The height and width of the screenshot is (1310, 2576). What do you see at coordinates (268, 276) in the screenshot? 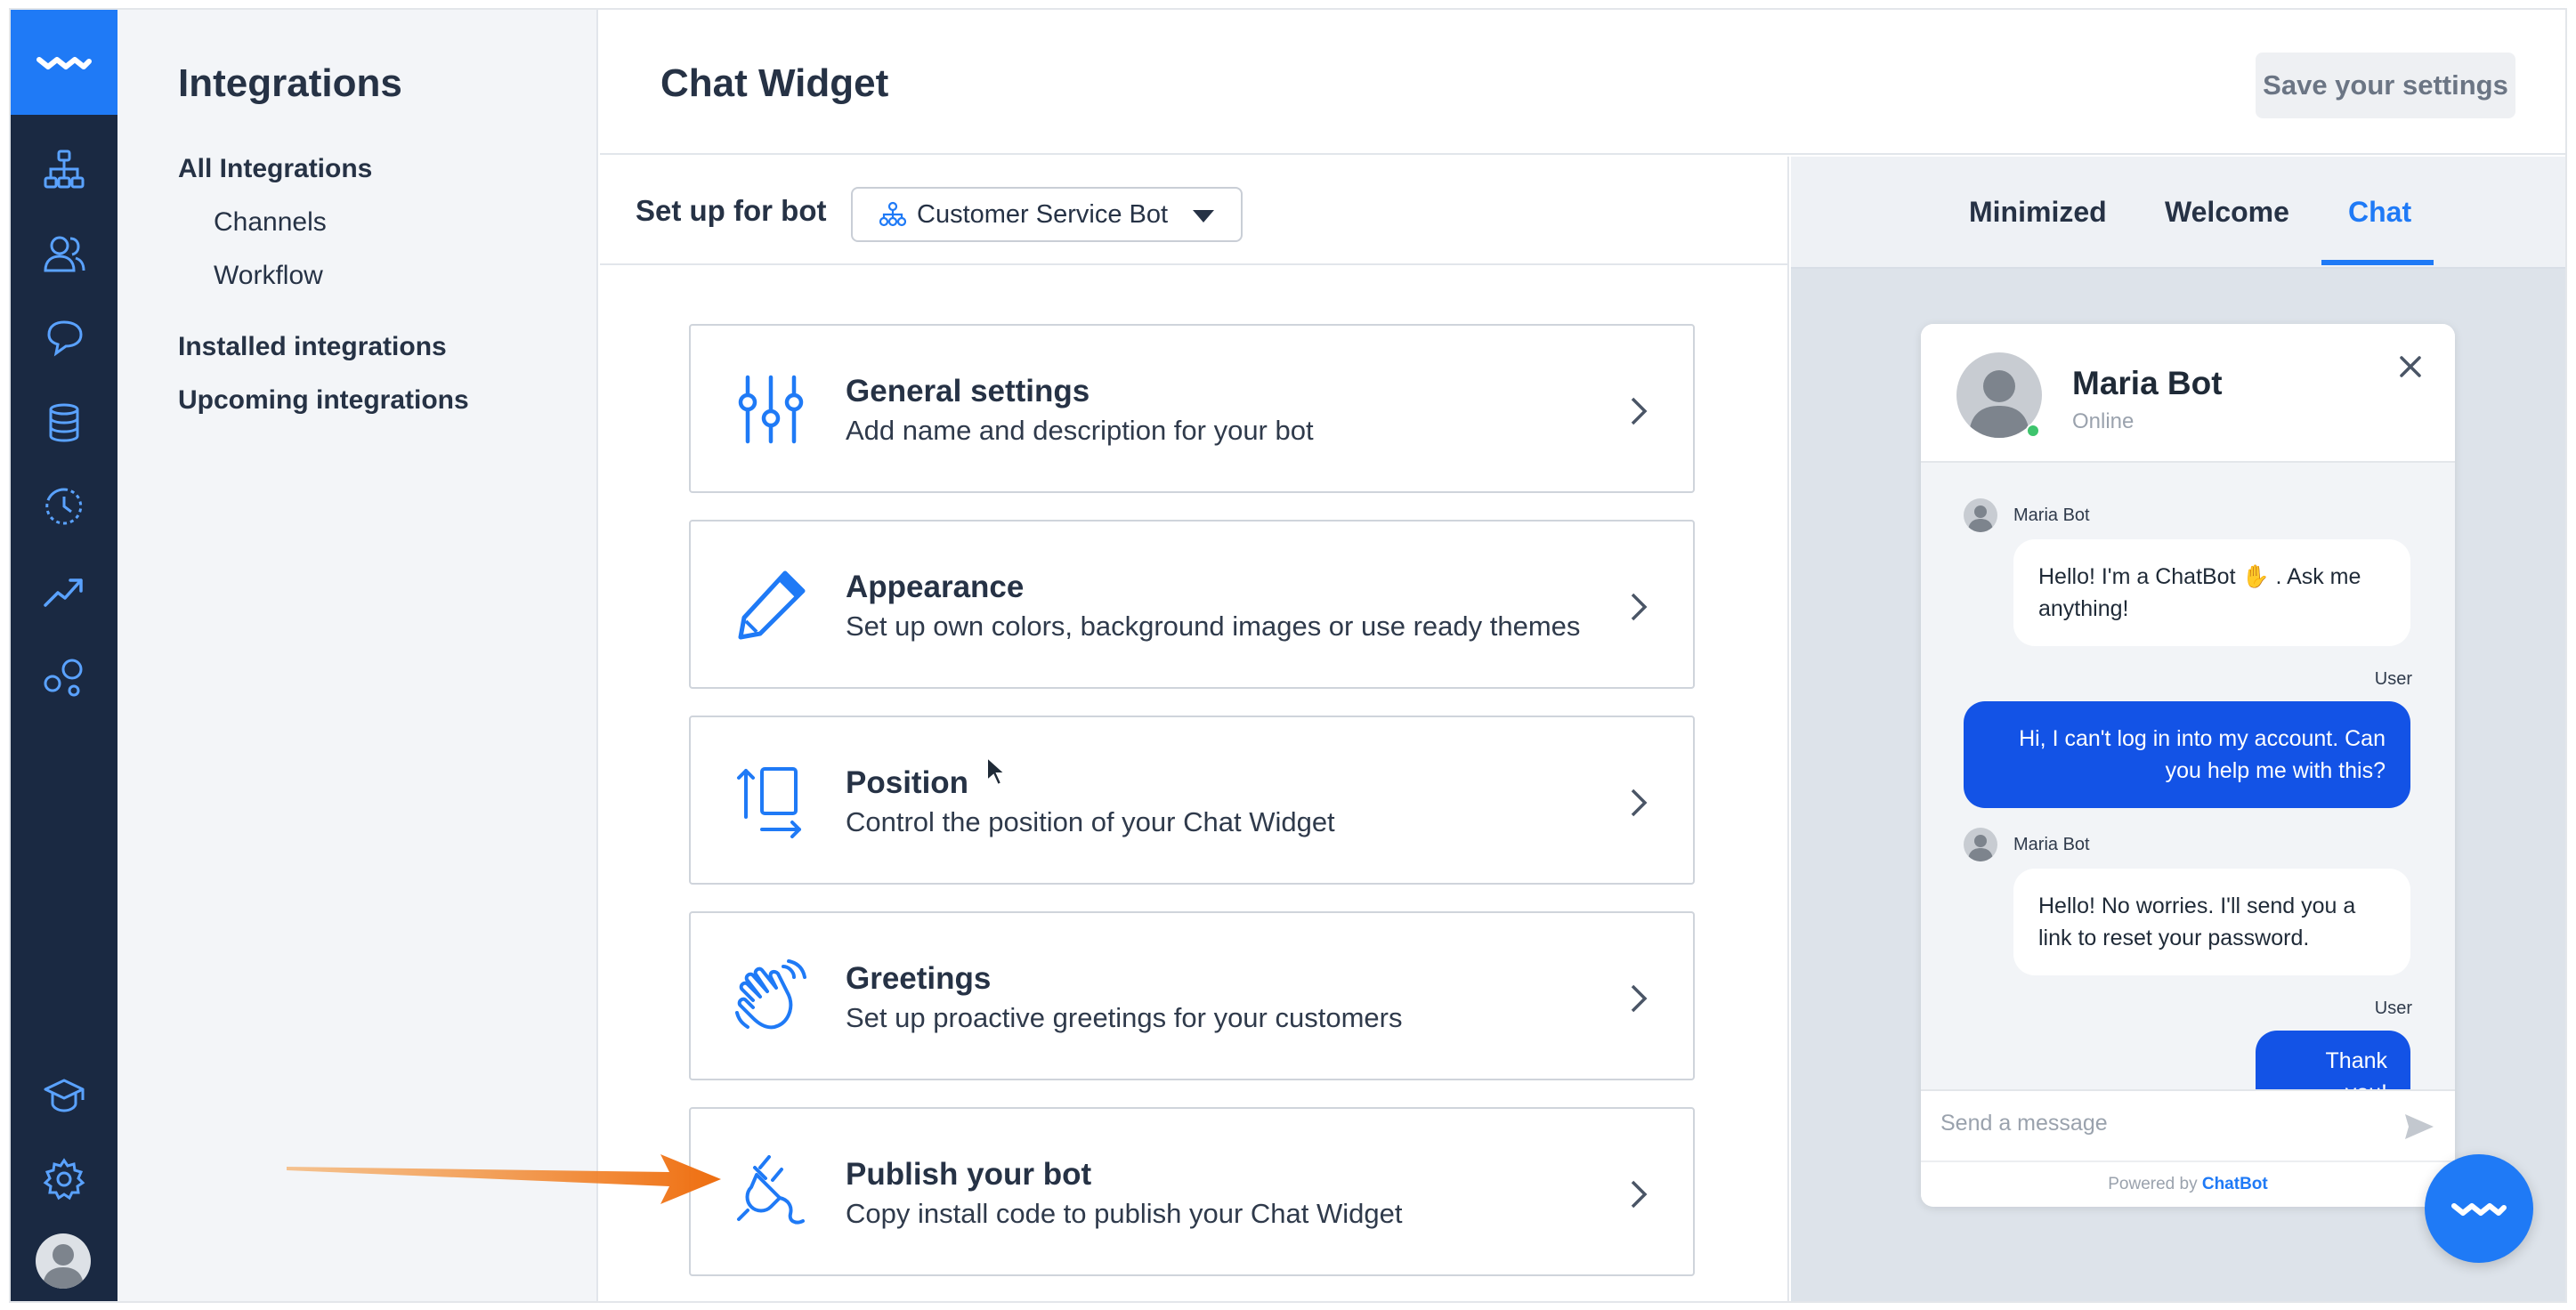
I see `nav-workflow: Workflow` at bounding box center [268, 276].